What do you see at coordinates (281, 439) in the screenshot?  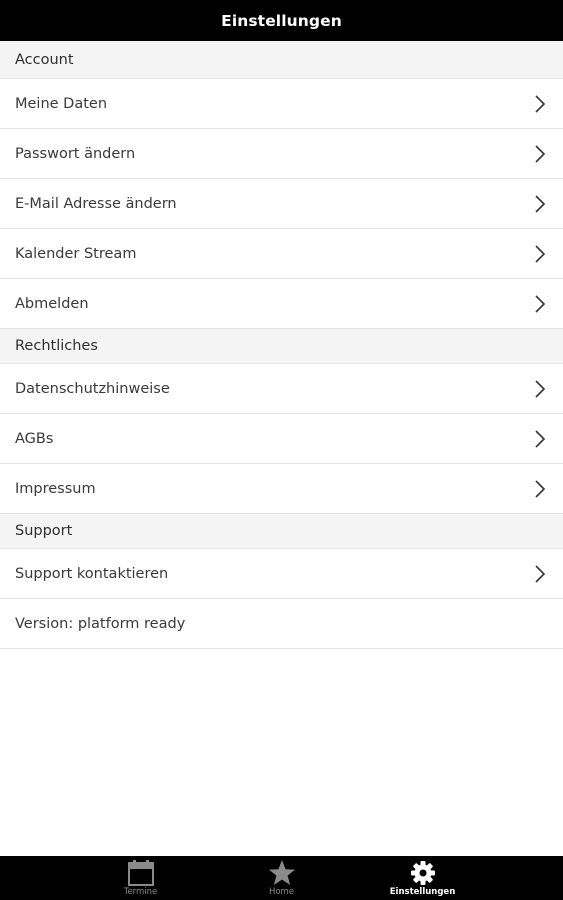 I see `settings-item-agbs: AGBs` at bounding box center [281, 439].